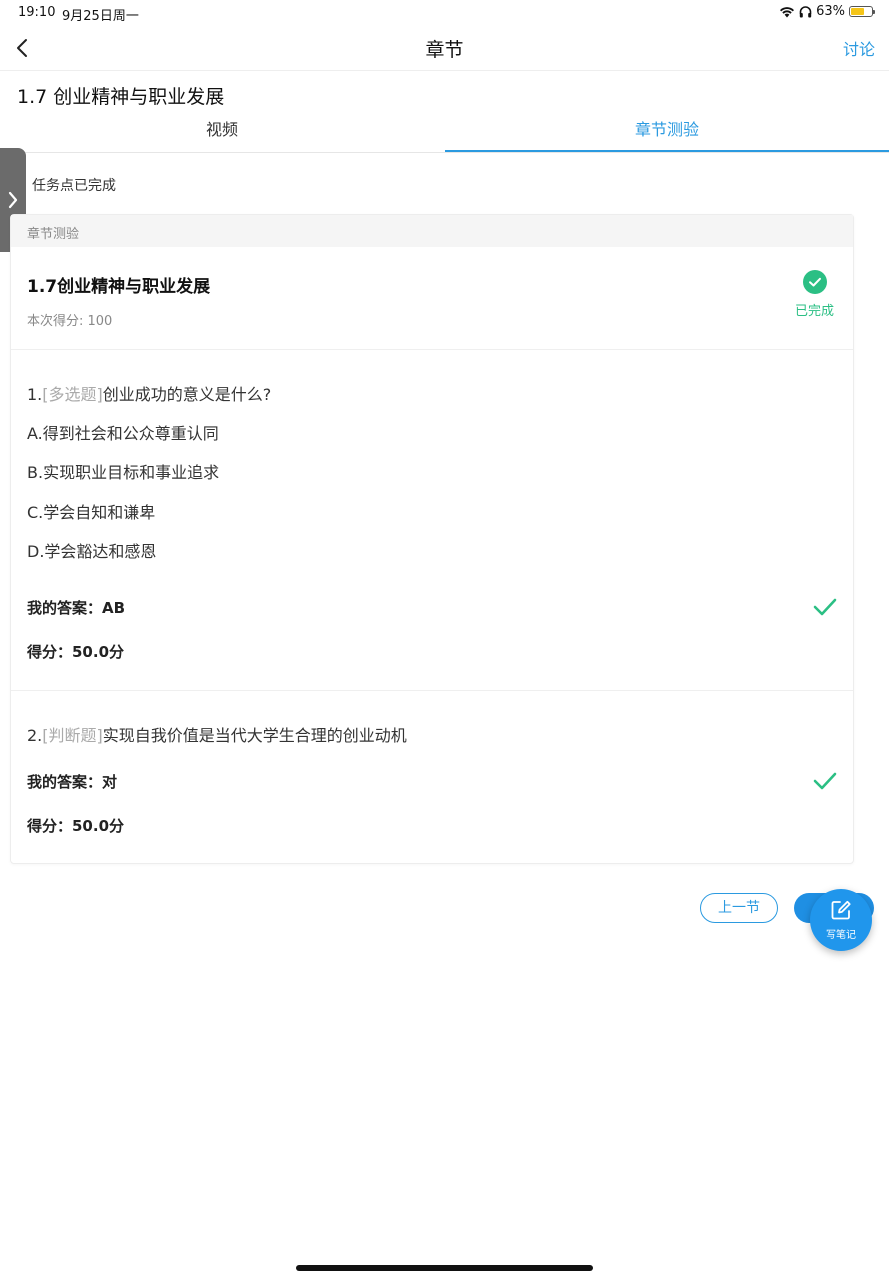  I want to click on question-text: 创业成功的意义是什么?, so click(187, 394).